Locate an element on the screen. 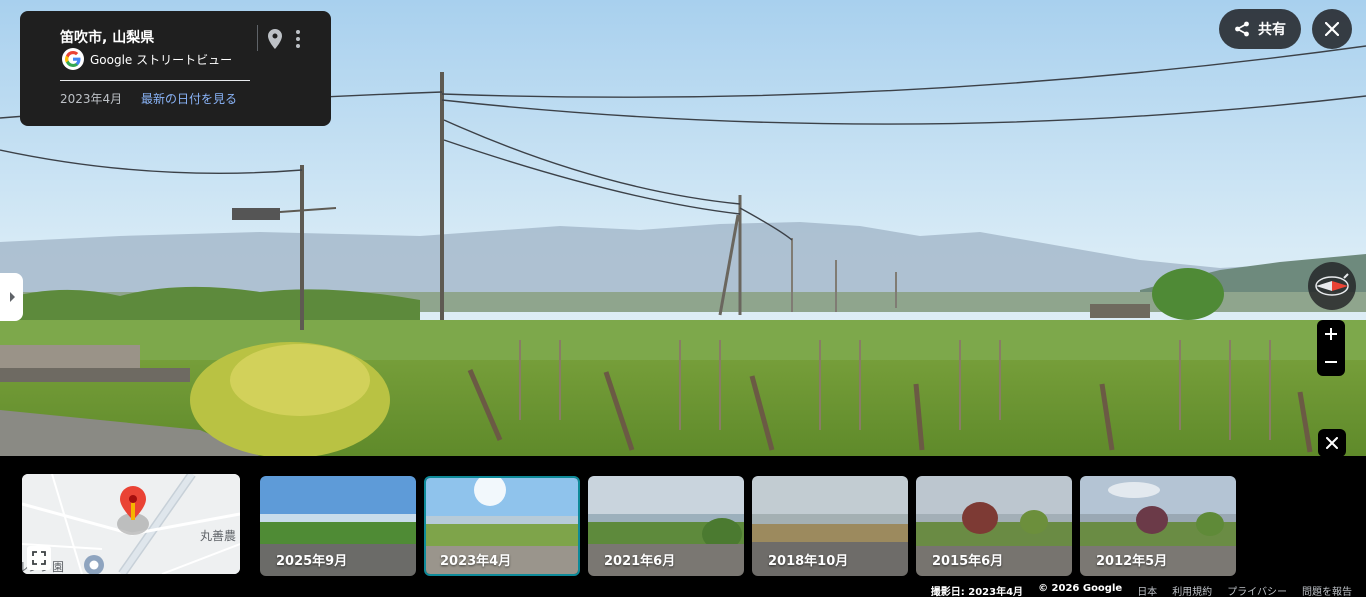 This screenshot has width=1366, height=597. place-title: 笛吹市, 山梨県 is located at coordinates (107, 38).